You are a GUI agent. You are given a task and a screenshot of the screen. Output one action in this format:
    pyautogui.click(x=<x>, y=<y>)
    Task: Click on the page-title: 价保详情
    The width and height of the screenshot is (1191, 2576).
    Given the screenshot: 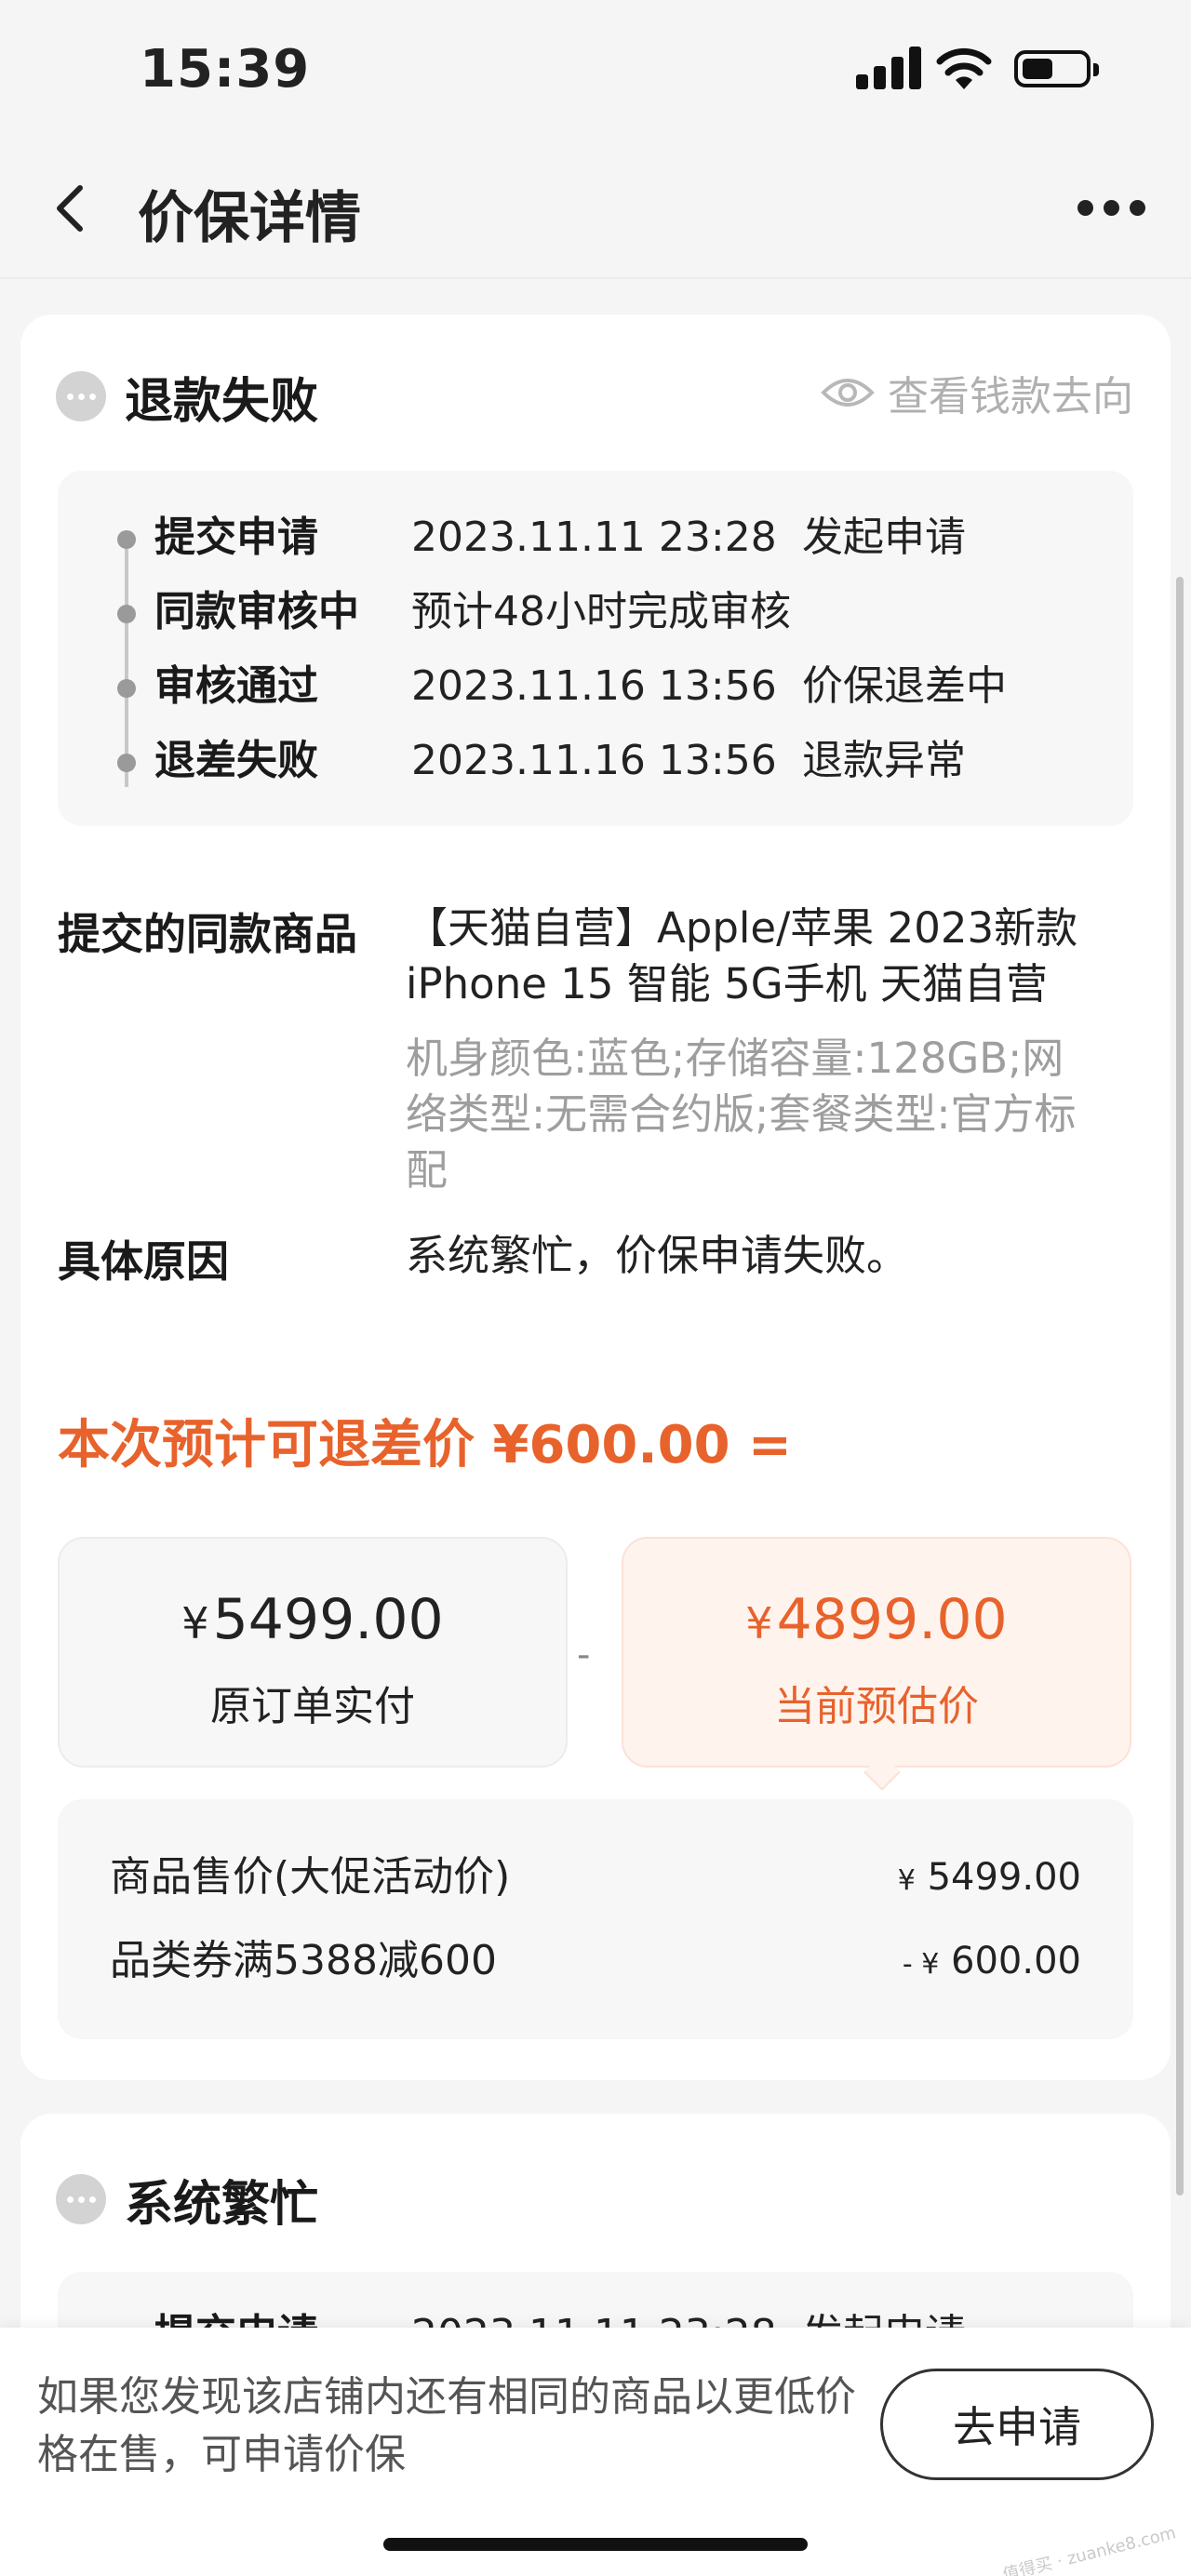 What is the action you would take?
    pyautogui.click(x=249, y=218)
    